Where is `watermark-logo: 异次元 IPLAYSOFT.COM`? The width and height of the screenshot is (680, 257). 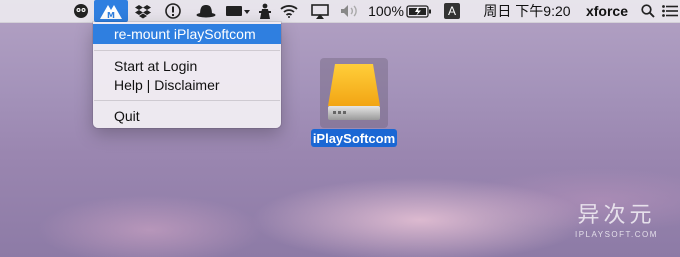 watermark-logo: 异次元 IPLAYSOFT.COM is located at coordinates (616, 218).